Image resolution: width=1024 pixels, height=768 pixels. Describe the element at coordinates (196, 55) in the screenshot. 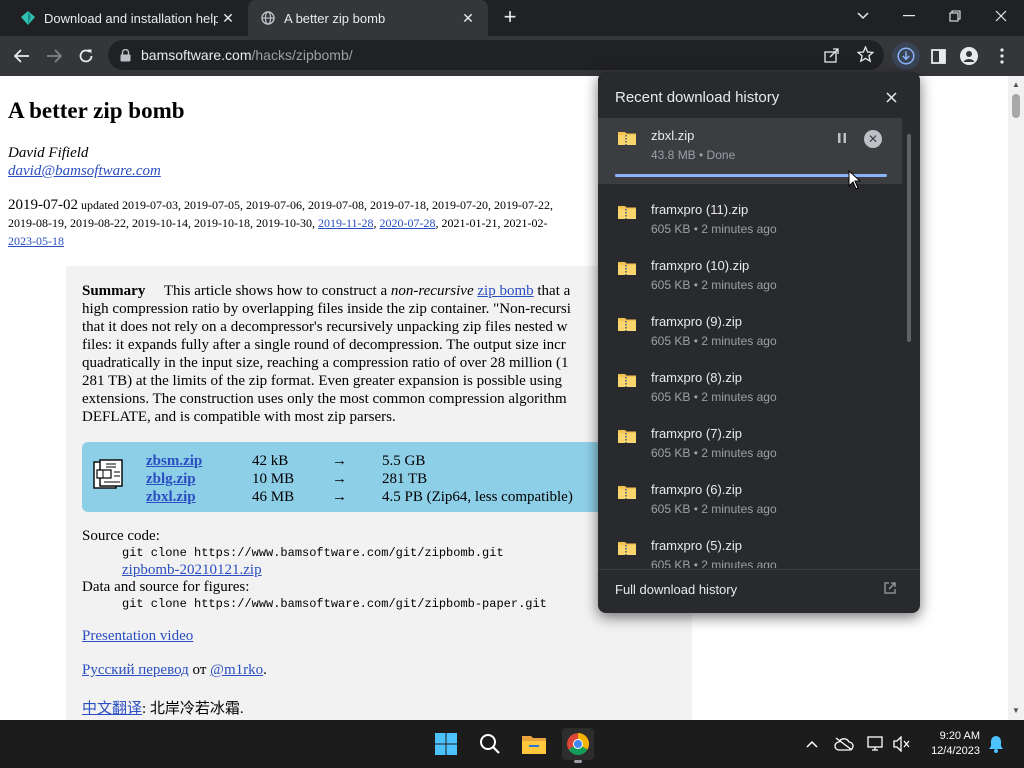

I see `url-host: bamsoftware.com` at that location.